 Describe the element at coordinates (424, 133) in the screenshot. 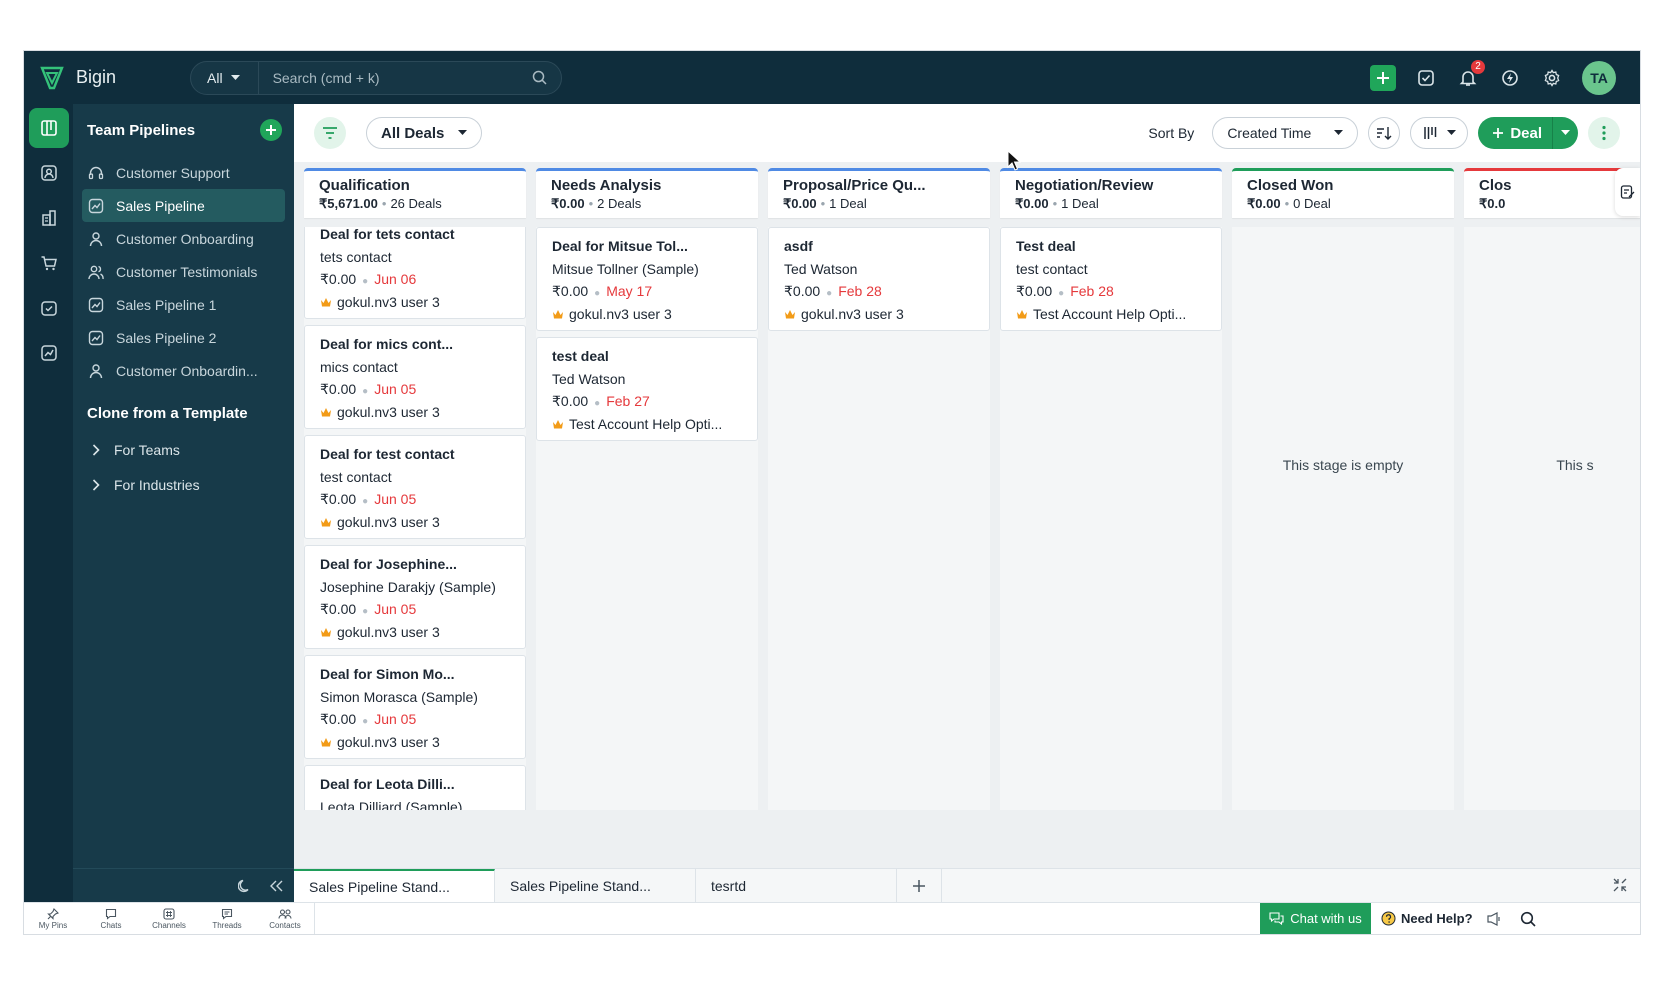

I see `view-selector: All Deals` at that location.